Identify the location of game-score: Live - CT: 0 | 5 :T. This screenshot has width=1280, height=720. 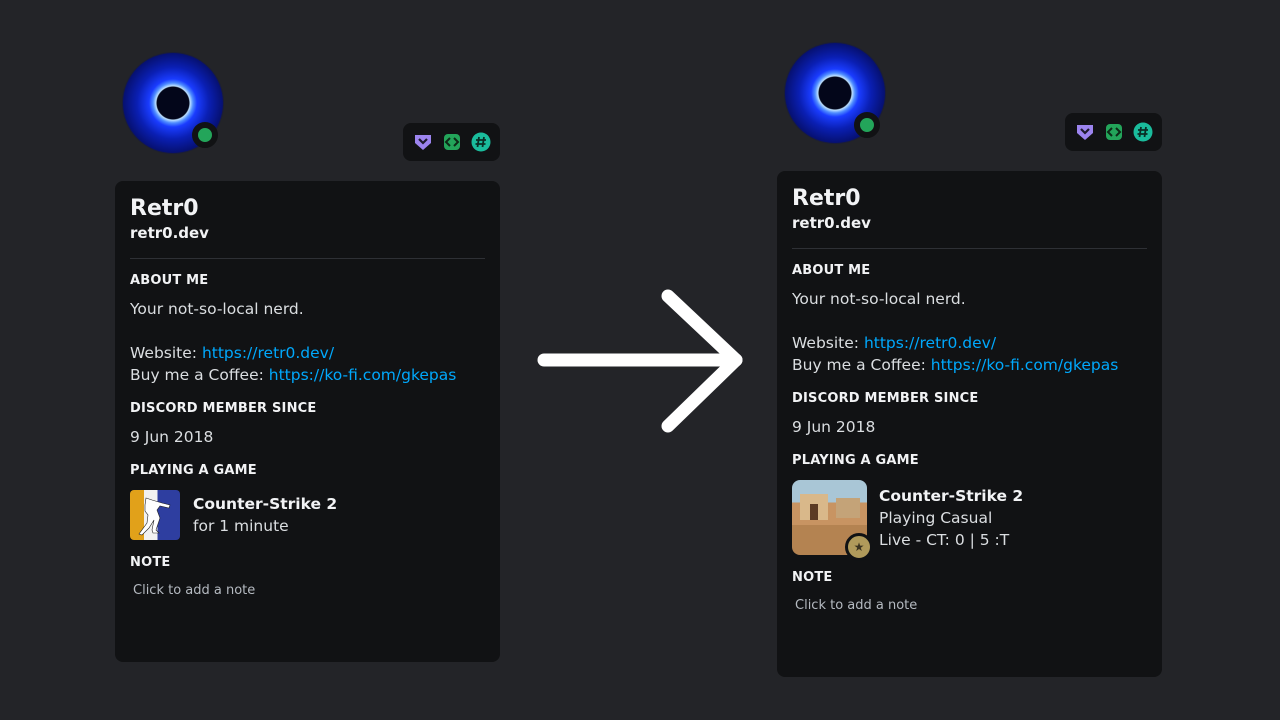
(944, 539).